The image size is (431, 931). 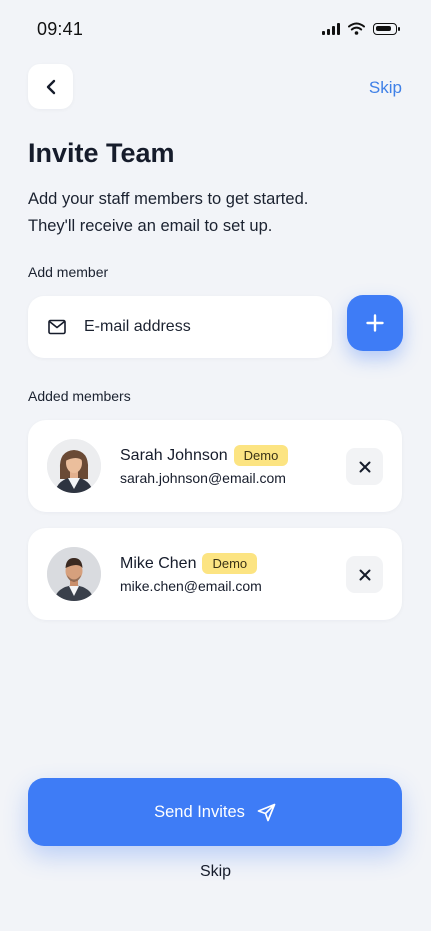 What do you see at coordinates (266, 812) in the screenshot?
I see `send-icon` at bounding box center [266, 812].